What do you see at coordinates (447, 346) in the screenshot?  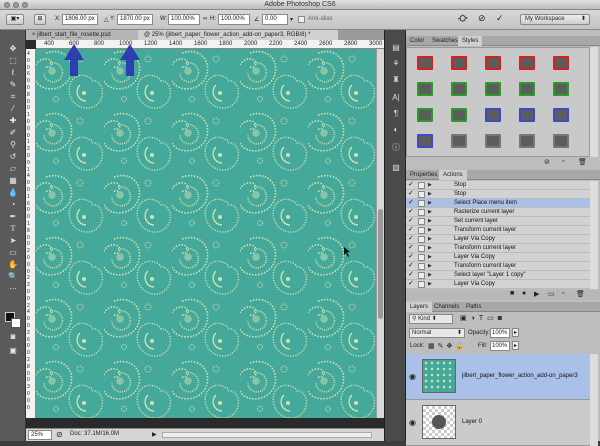 I see `lock-icons: ▦✎✥🔒` at bounding box center [447, 346].